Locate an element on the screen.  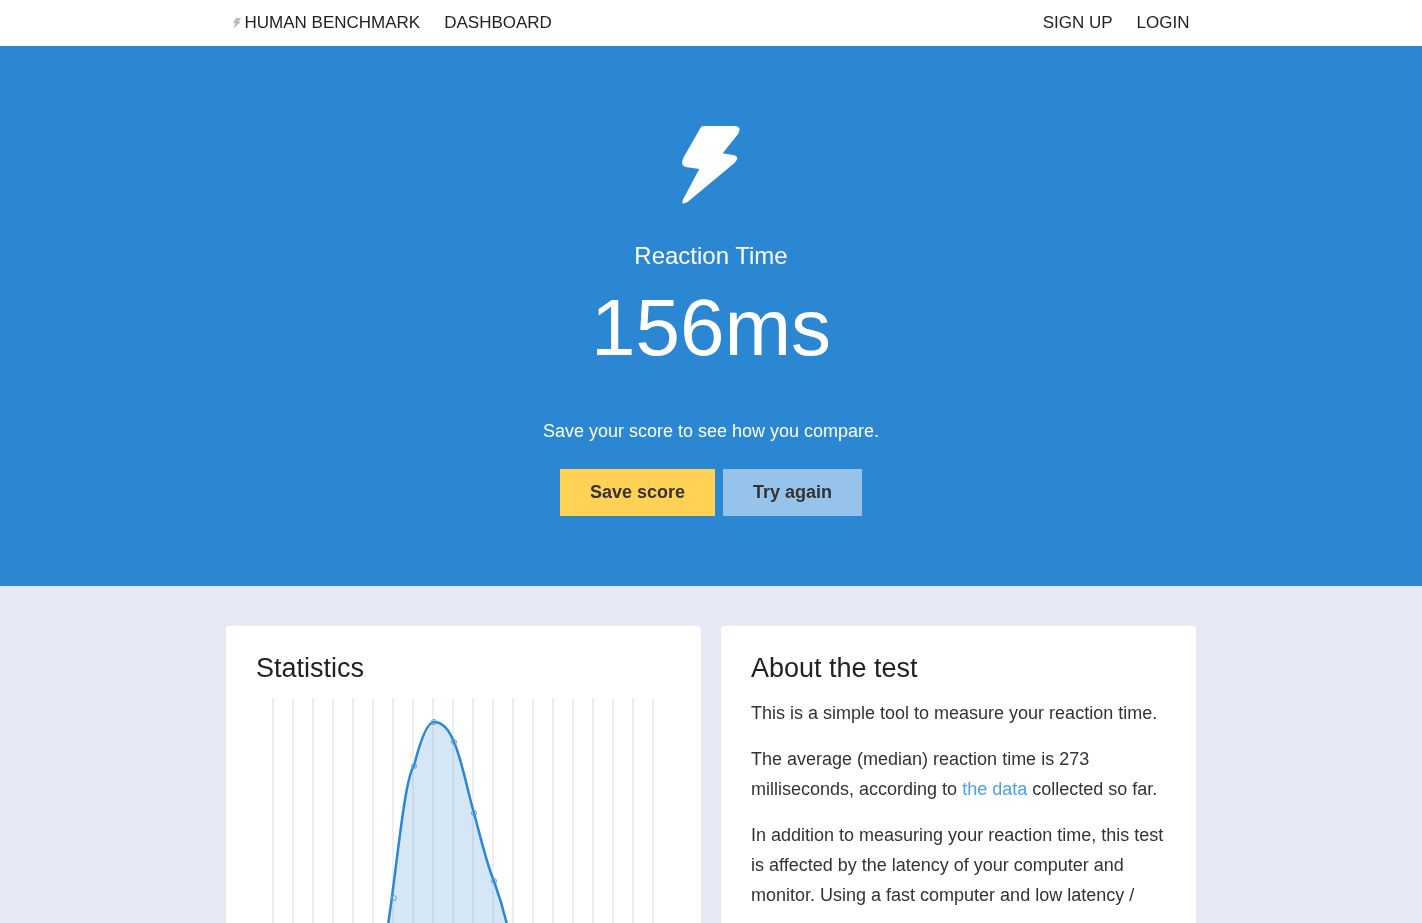
retry-button: Try again is located at coordinates (793, 492).